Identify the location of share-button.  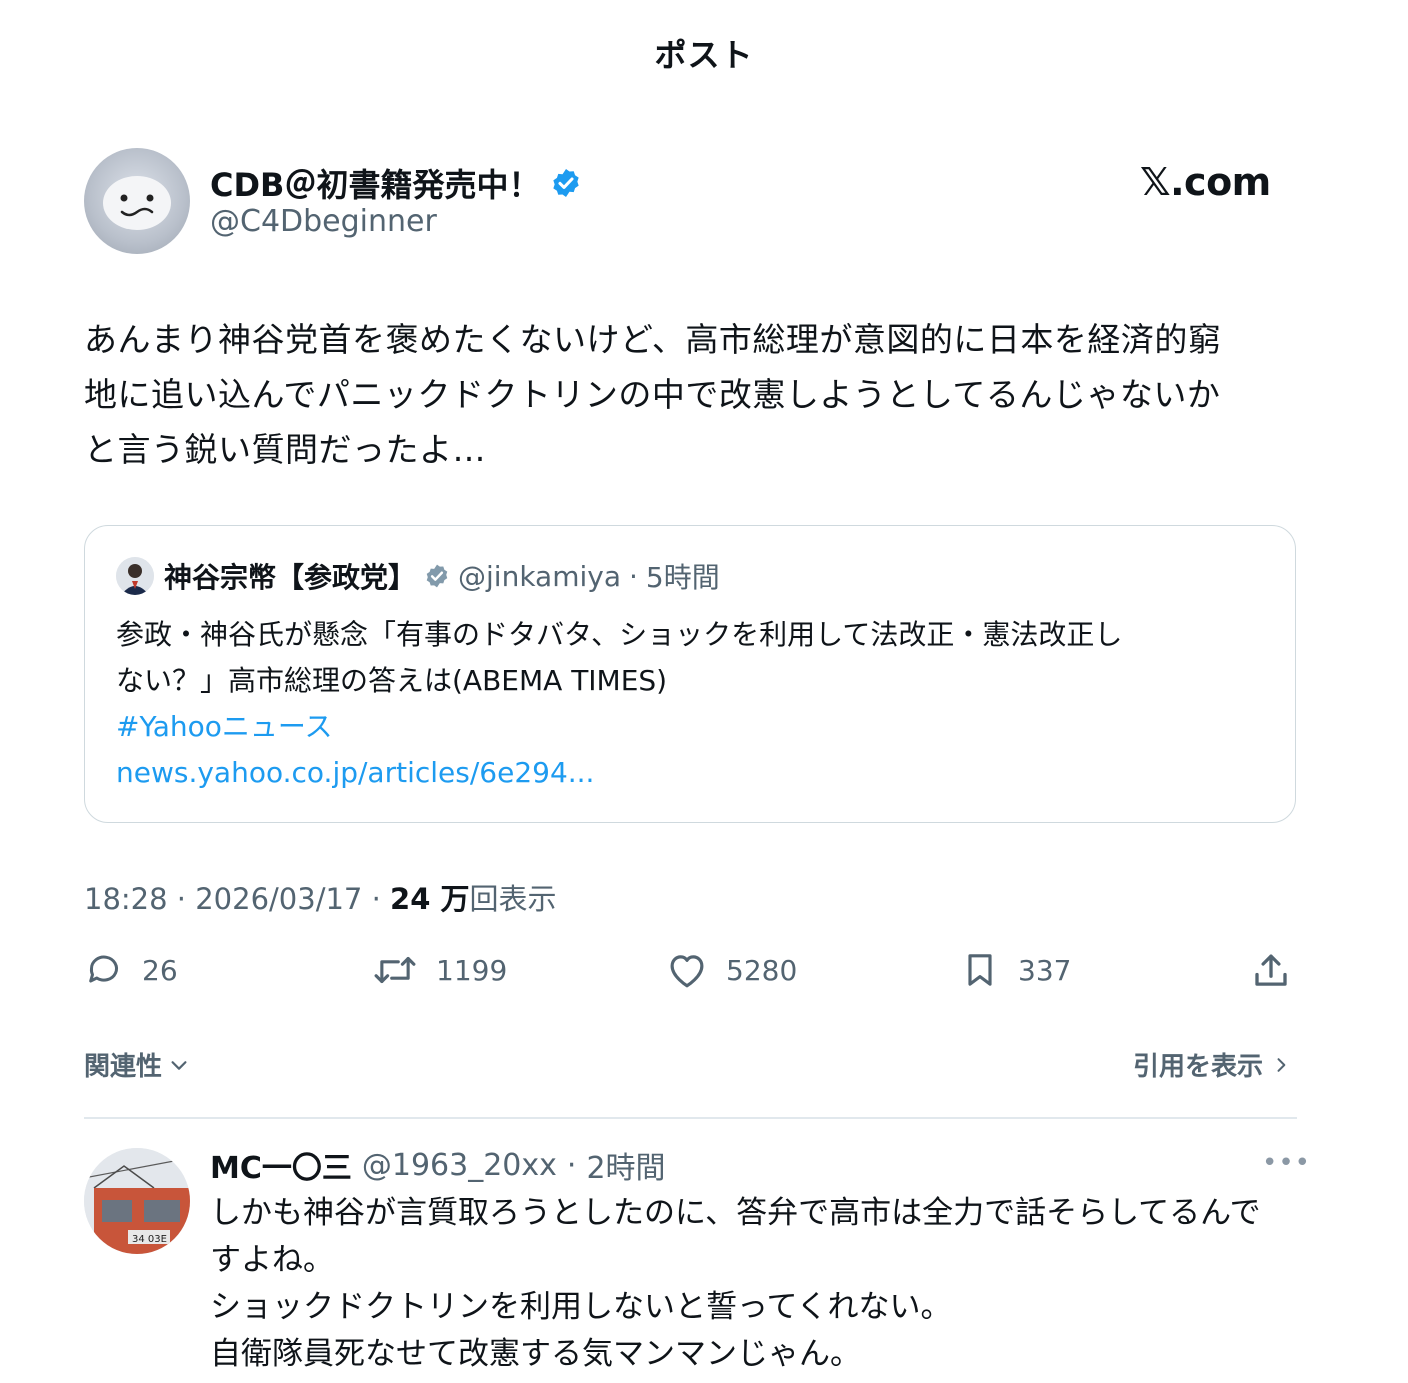
(1271, 971).